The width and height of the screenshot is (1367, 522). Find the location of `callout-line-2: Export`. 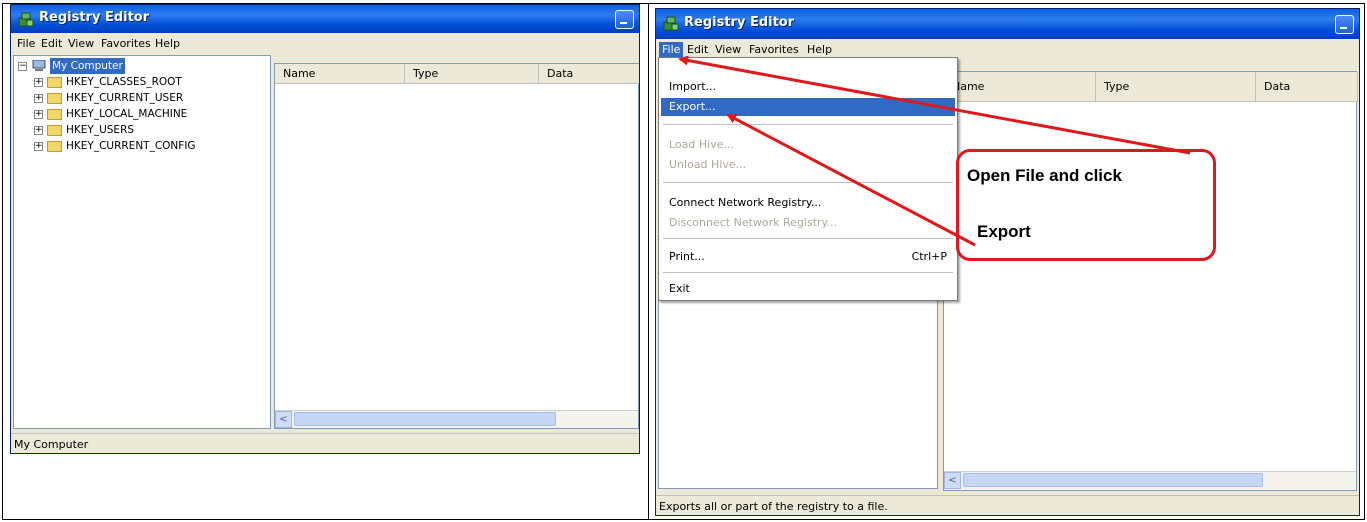

callout-line-2: Export is located at coordinates (1004, 231).